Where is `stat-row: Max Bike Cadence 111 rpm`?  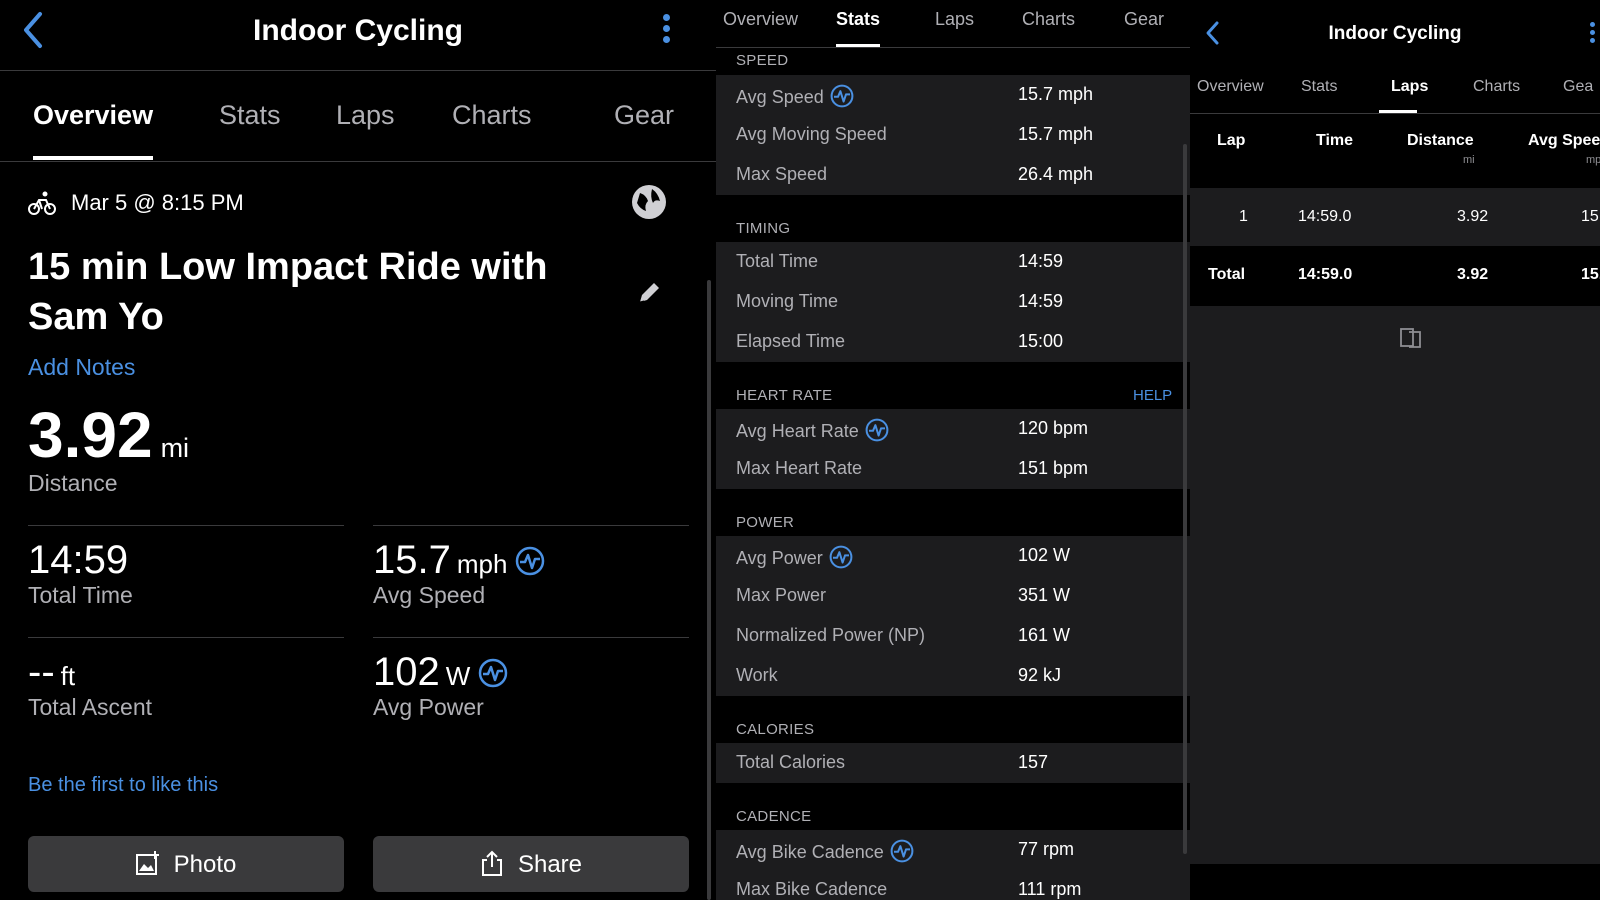 stat-row: Max Bike Cadence 111 rpm is located at coordinates (953, 885).